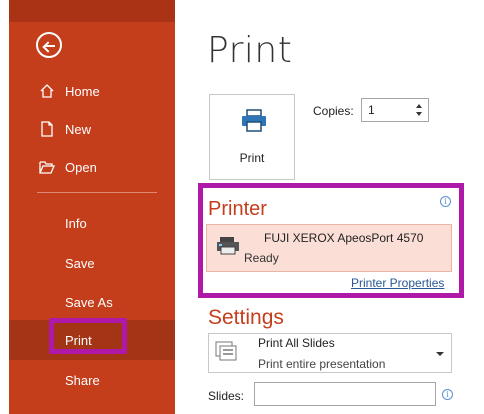  Describe the element at coordinates (81, 167) in the screenshot. I see `sidebar-item-label: Open` at that location.